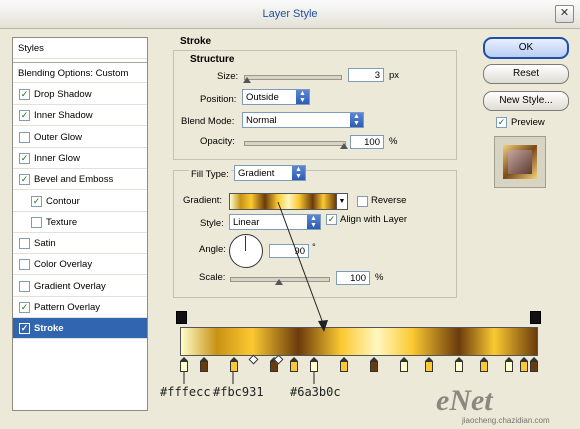 Image resolution: width=580 pixels, height=429 pixels. What do you see at coordinates (238, 392) in the screenshot?
I see `hex-label-gold: #fbc931` at bounding box center [238, 392].